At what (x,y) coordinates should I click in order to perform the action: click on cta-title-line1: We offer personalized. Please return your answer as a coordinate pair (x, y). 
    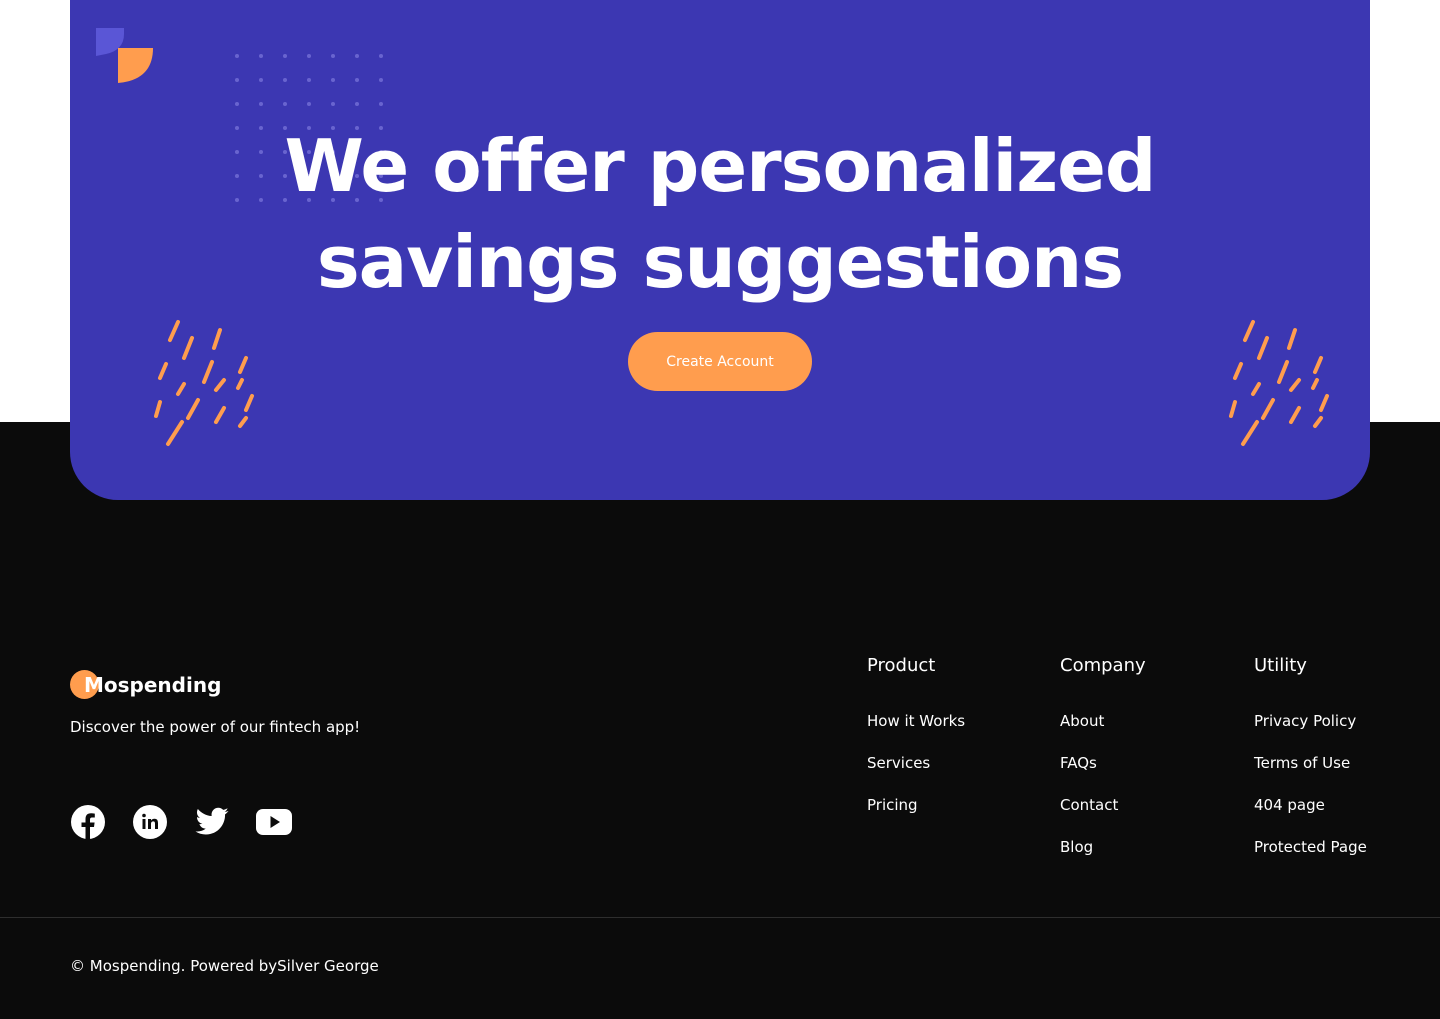
    Looking at the image, I should click on (720, 166).